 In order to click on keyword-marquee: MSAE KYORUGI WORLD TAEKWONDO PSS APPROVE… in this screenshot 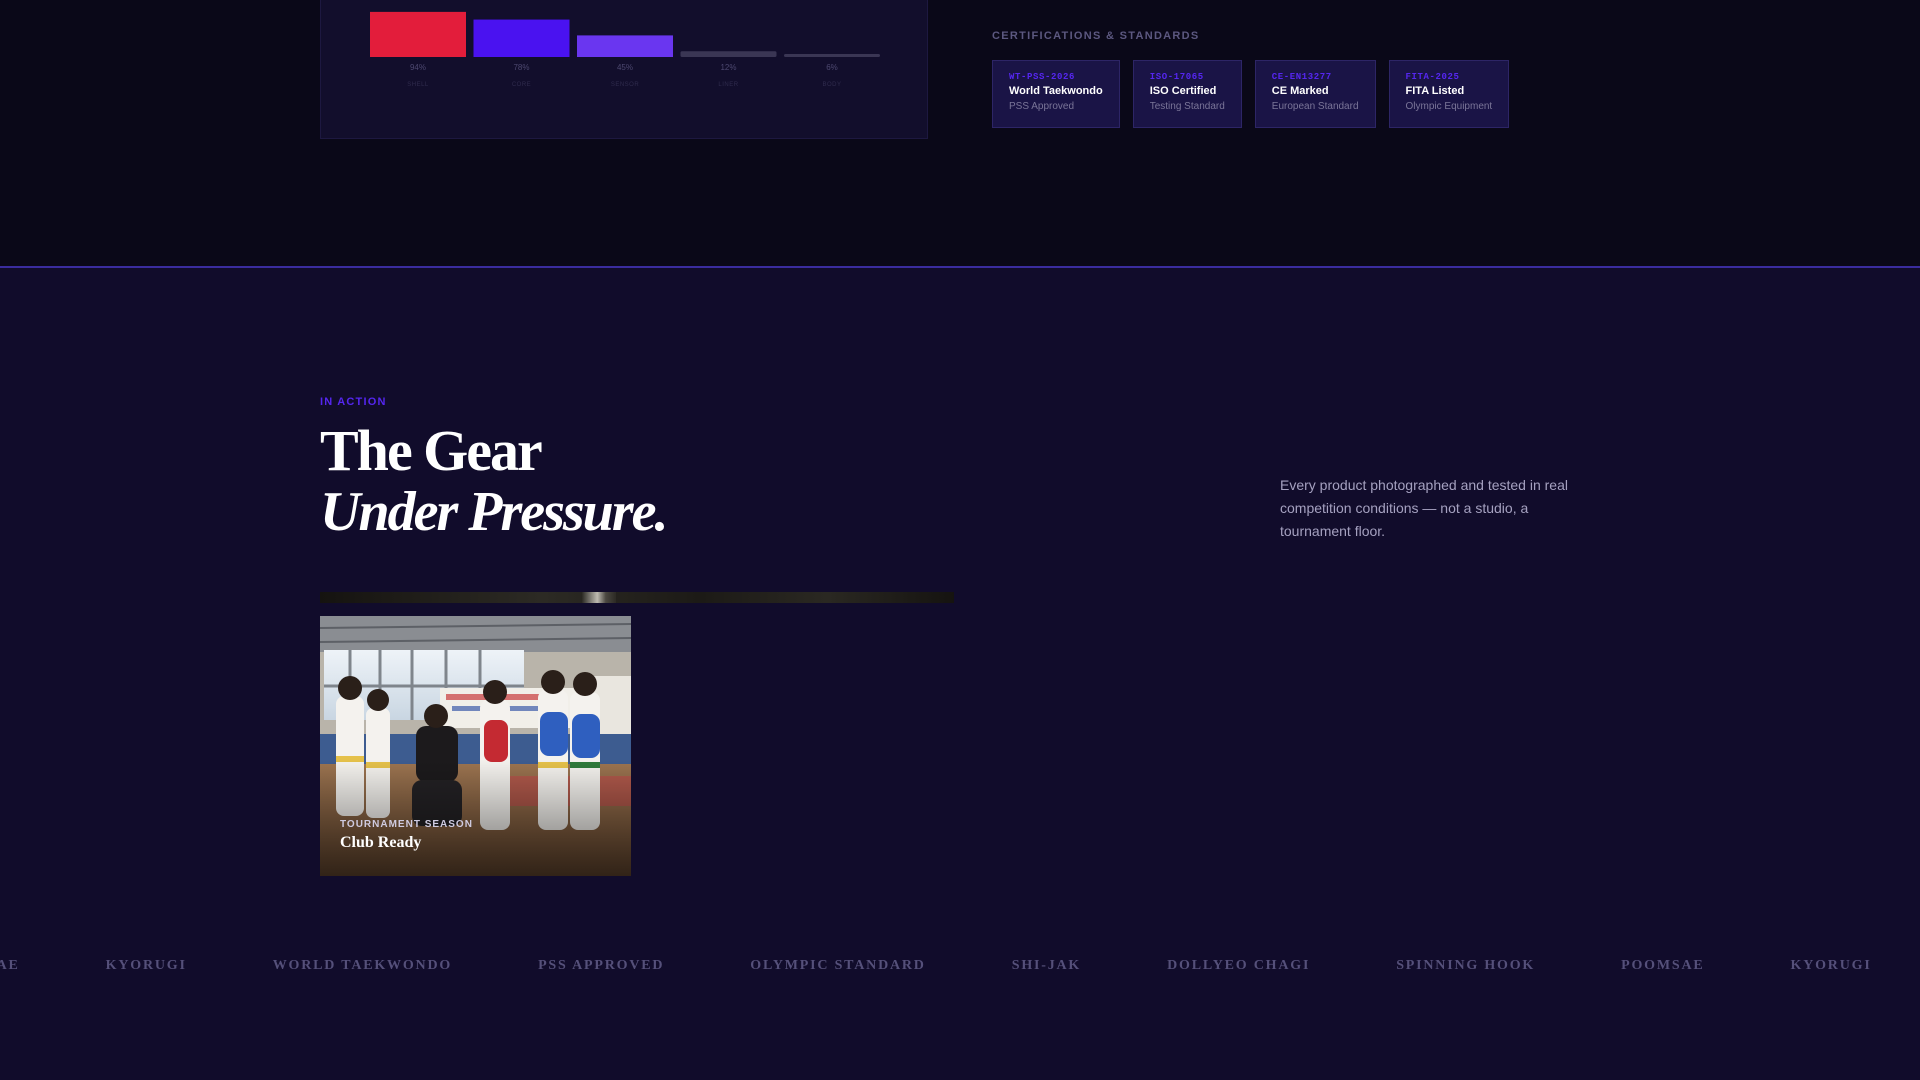, I will do `click(936, 968)`.